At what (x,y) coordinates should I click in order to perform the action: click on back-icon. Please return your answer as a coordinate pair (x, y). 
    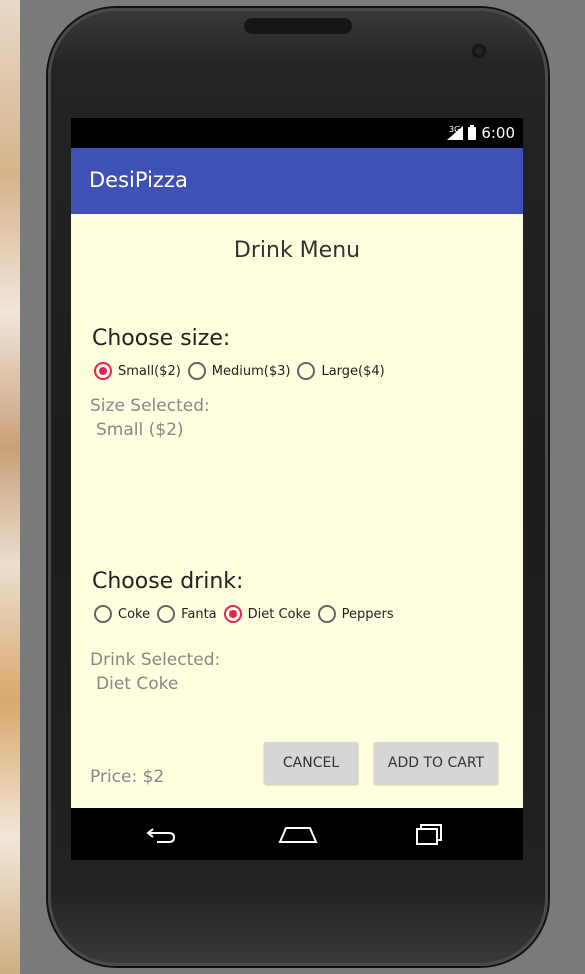
    Looking at the image, I should click on (163, 834).